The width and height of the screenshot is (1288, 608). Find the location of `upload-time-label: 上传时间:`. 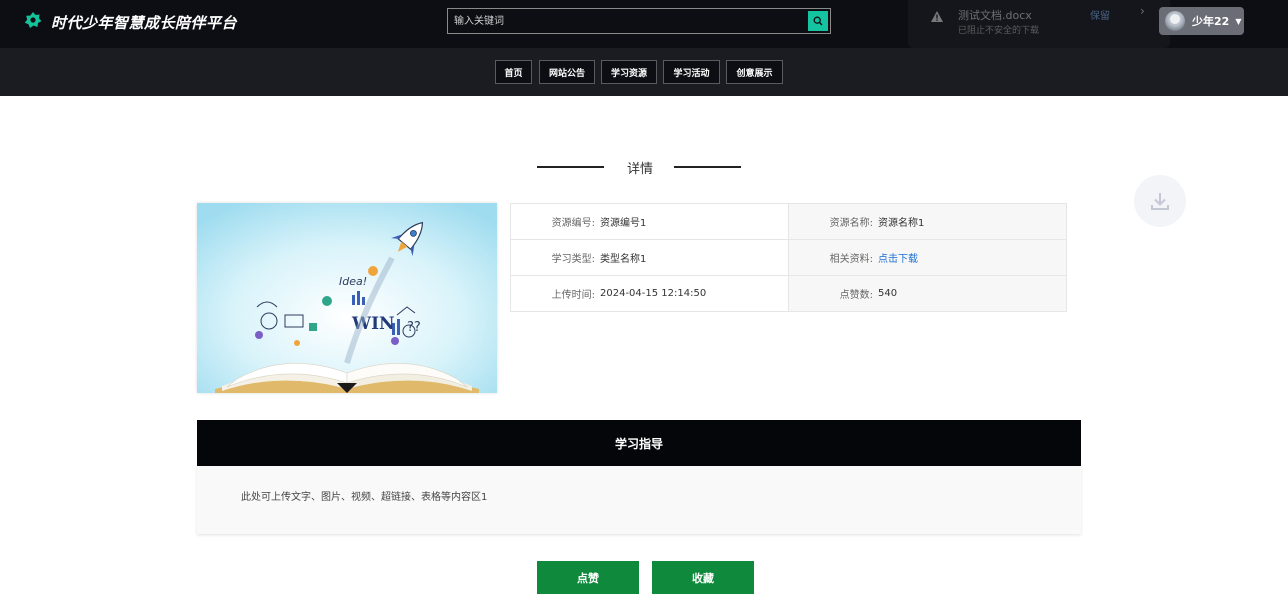

upload-time-label: 上传时间: is located at coordinates (573, 295).